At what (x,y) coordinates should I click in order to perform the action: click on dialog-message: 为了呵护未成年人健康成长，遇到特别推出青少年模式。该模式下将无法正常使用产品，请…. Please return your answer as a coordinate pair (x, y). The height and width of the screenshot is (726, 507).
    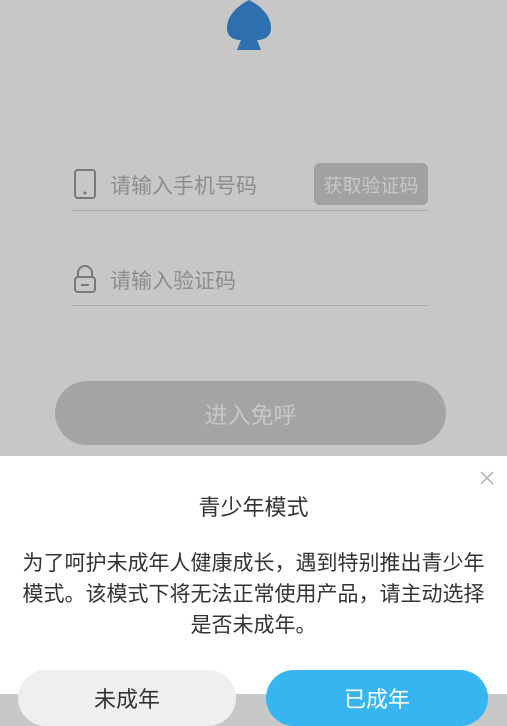
    Looking at the image, I should click on (253, 594).